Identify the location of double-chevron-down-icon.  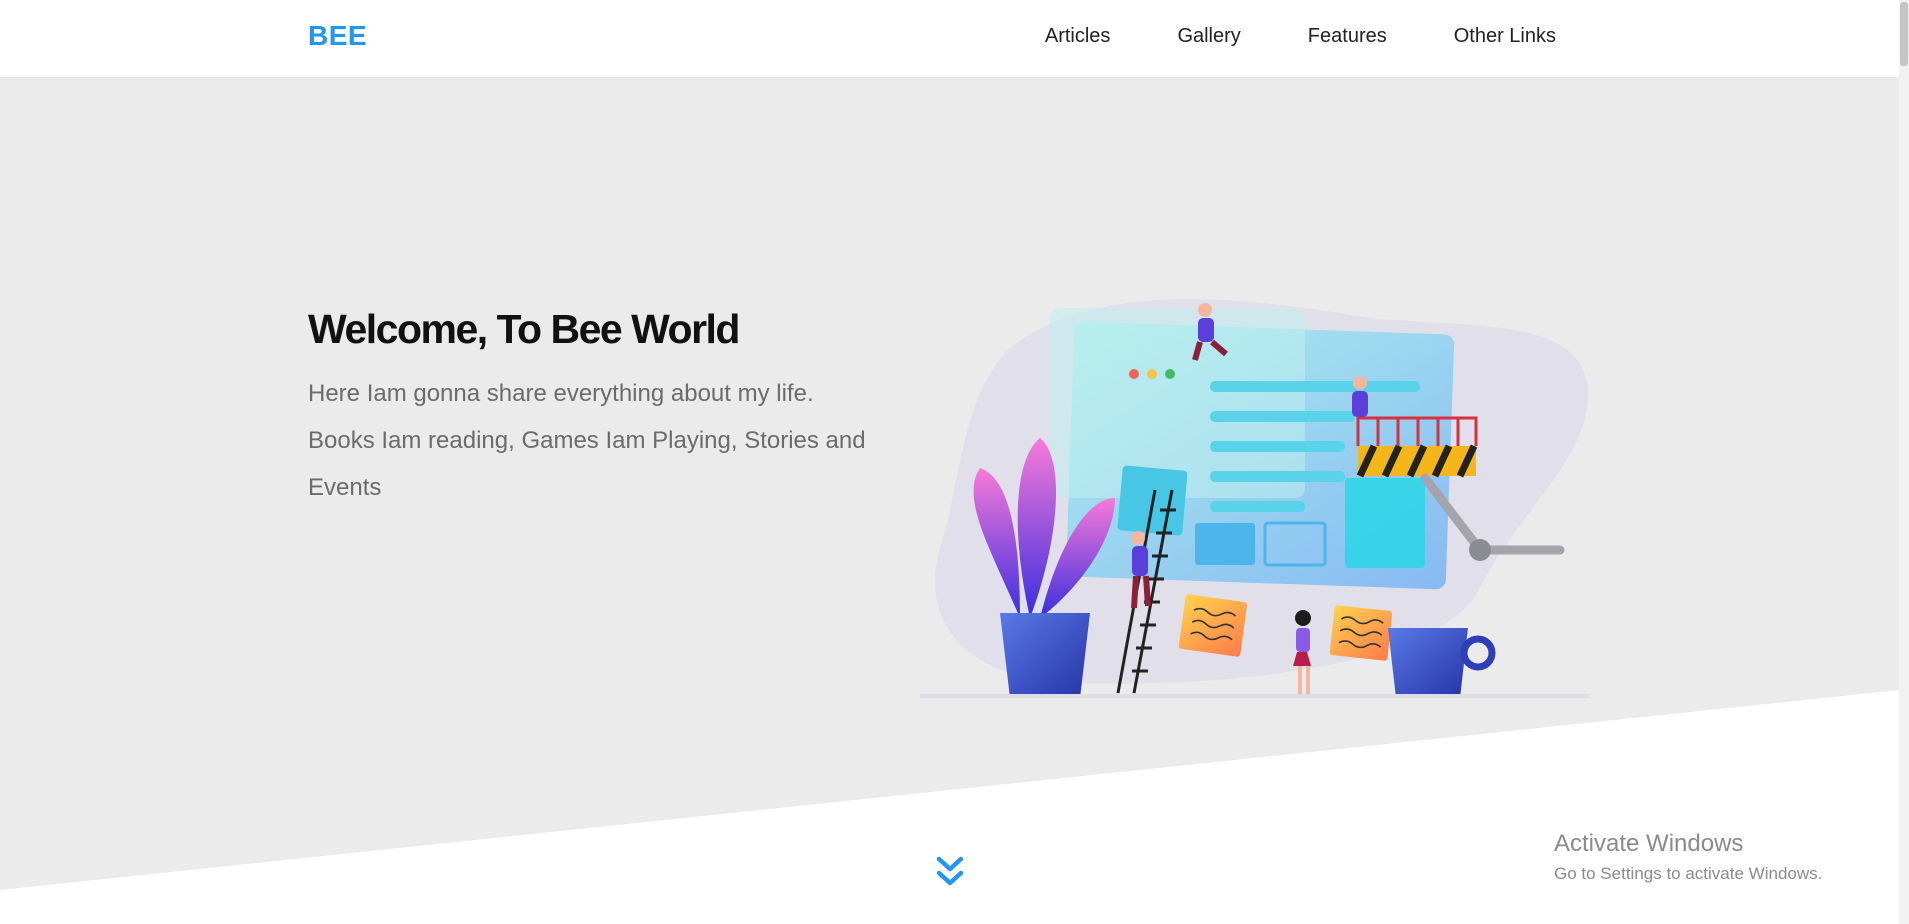
(950, 871).